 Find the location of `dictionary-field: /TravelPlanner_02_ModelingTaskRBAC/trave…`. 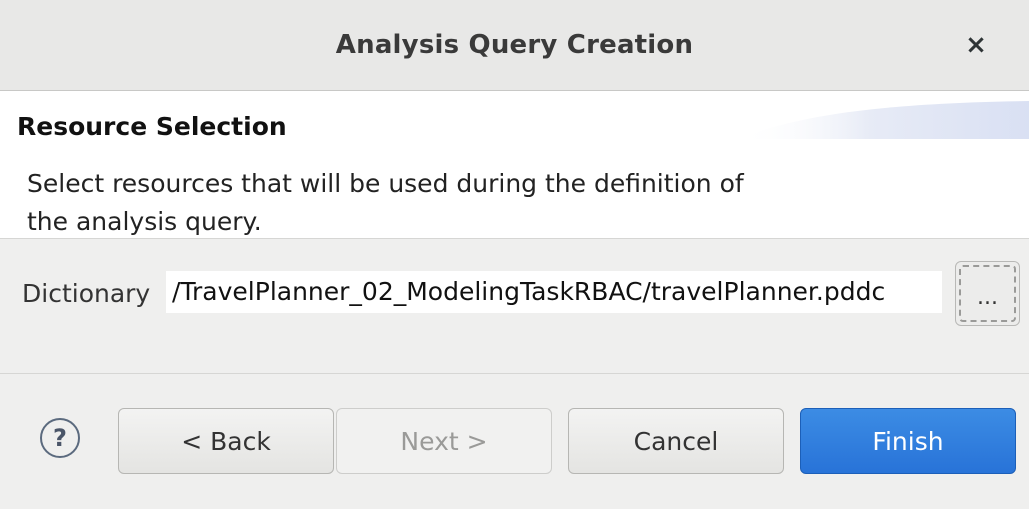

dictionary-field: /TravelPlanner_02_ModelingTaskRBAC/trave… is located at coordinates (554, 292).